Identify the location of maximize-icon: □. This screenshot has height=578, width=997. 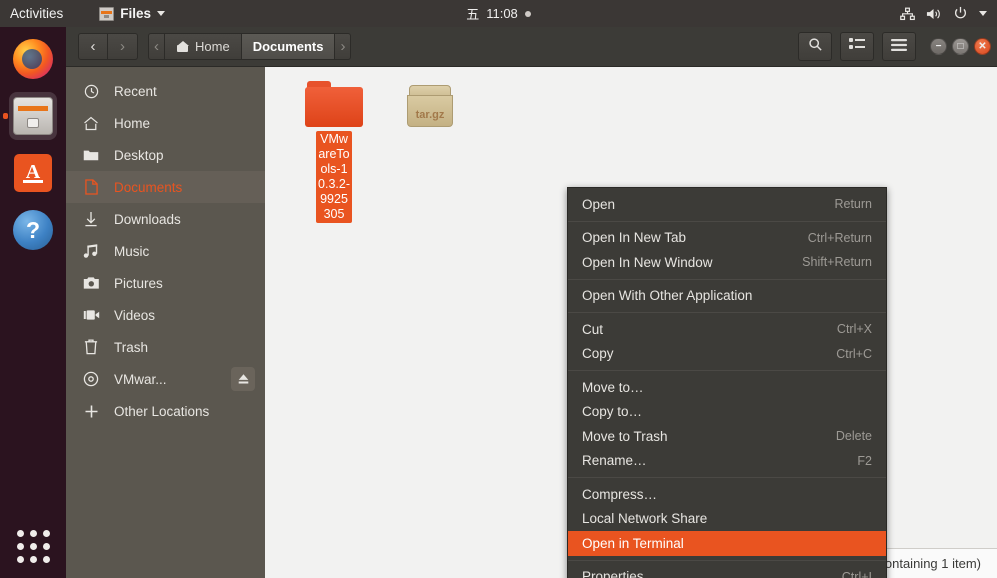
(960, 46).